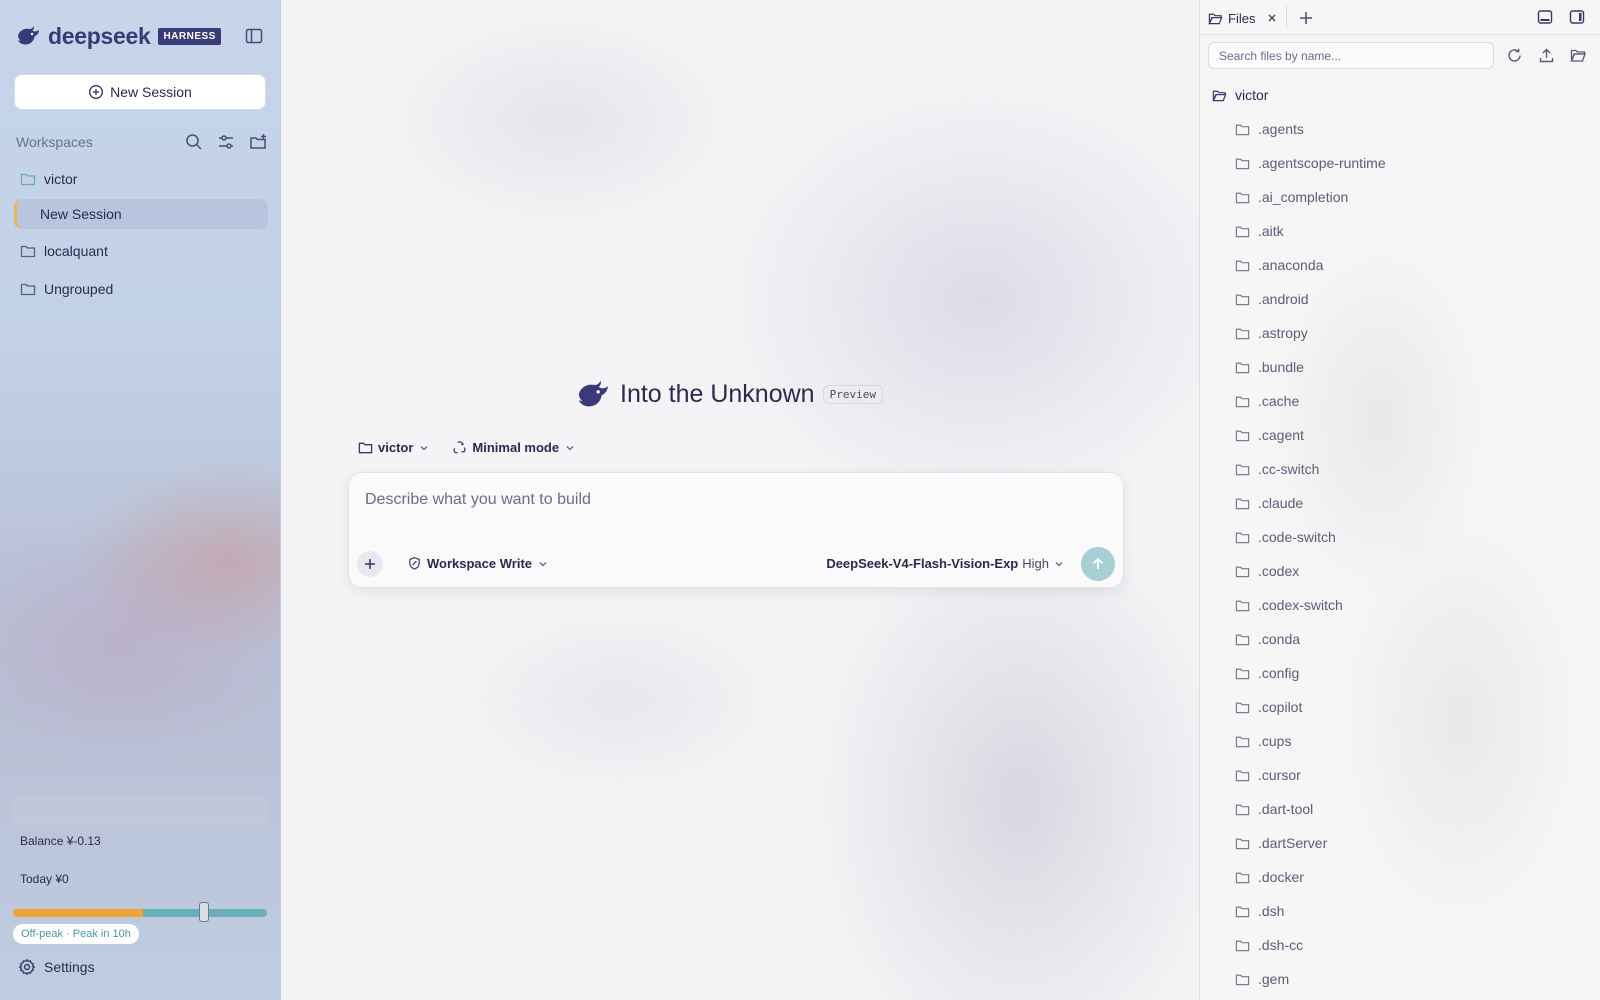  I want to click on file-tree-item: .android, so click(1272, 299).